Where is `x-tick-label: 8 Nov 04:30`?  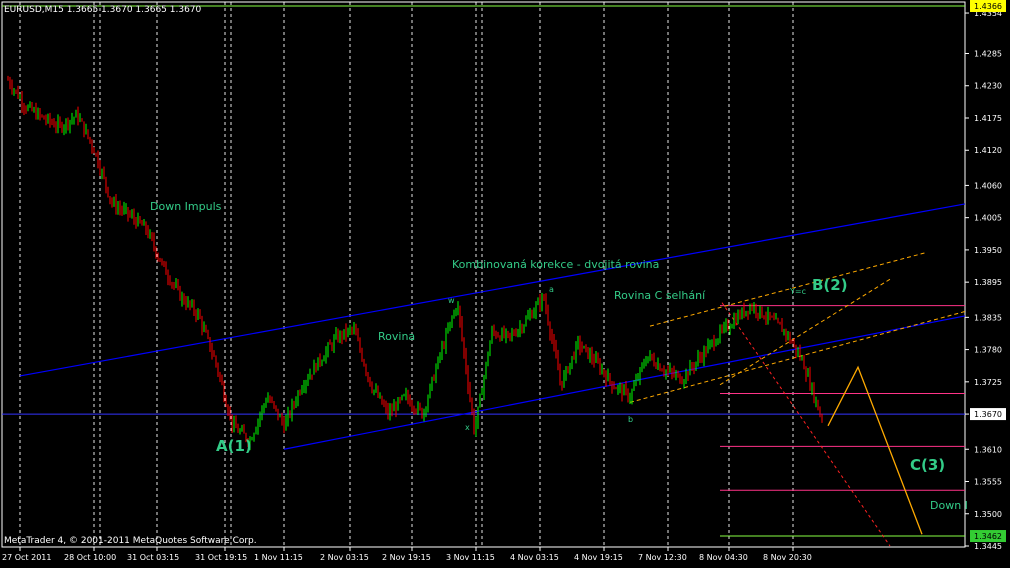
x-tick-label: 8 Nov 04:30 is located at coordinates (723, 557).